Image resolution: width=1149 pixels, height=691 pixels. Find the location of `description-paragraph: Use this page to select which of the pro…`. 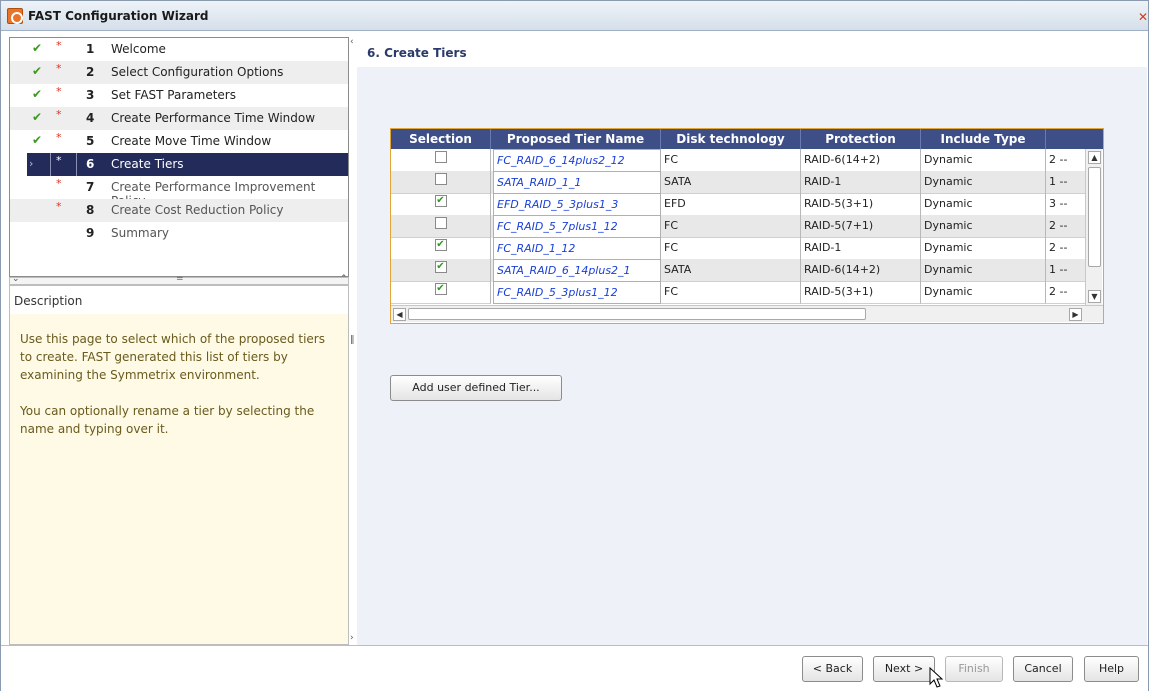

description-paragraph: Use this page to select which of the pro… is located at coordinates (172, 357).